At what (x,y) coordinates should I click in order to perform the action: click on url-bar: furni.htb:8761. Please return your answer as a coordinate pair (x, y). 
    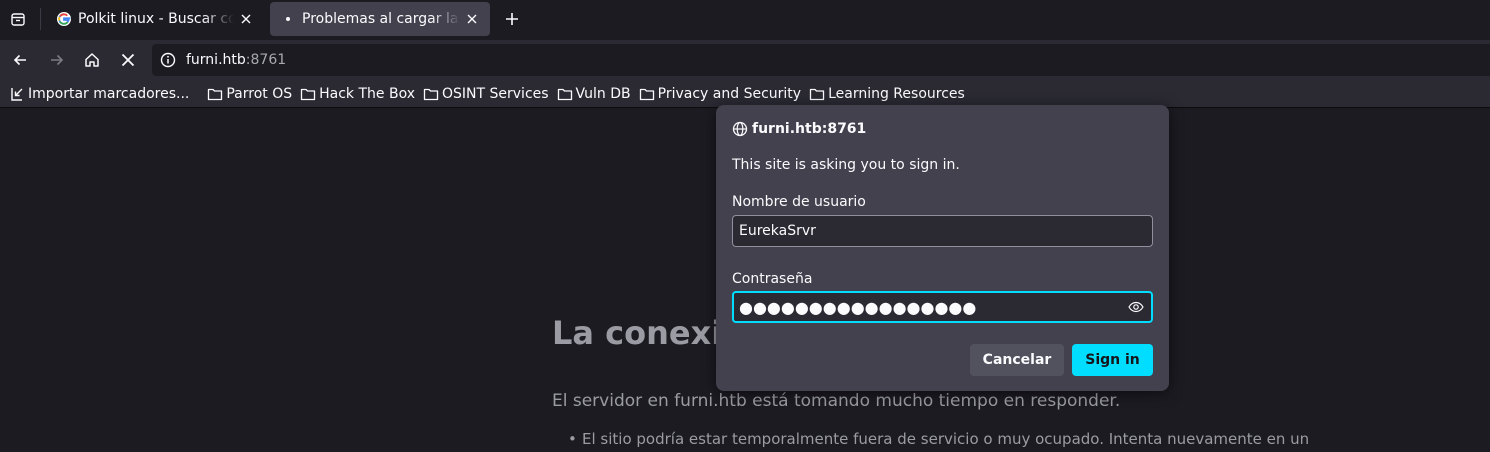
    Looking at the image, I should click on (821, 60).